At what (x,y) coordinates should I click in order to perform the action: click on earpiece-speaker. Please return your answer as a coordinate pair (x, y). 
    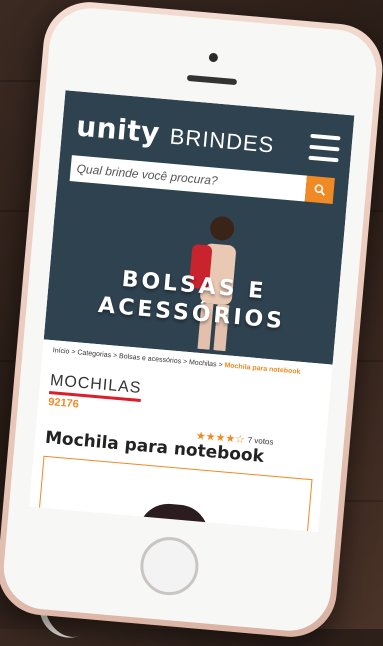
    Looking at the image, I should click on (212, 80).